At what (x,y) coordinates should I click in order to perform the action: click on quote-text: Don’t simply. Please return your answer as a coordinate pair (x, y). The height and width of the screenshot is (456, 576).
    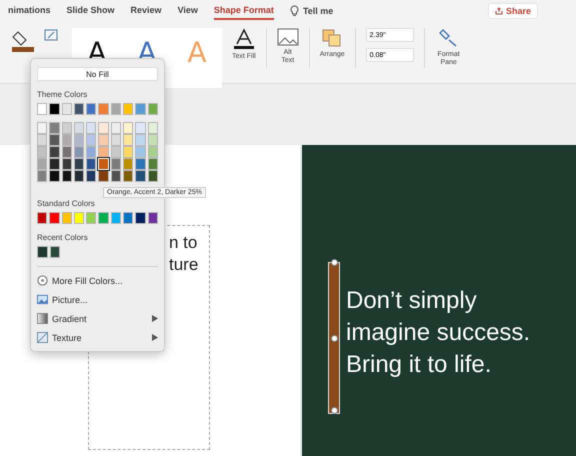
    Looking at the image, I should click on (412, 301).